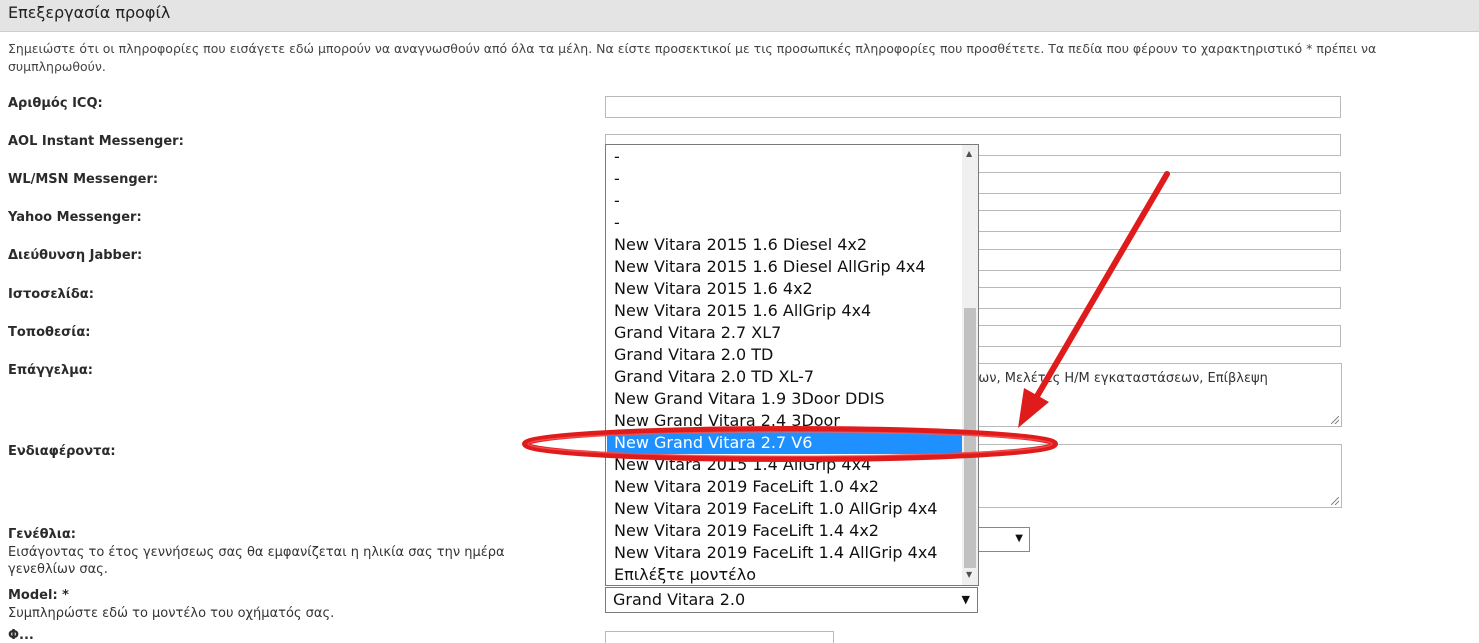 This screenshot has height=643, width=1479. What do you see at coordinates (785, 311) in the screenshot?
I see `model-option: New Vitara 2015 1.6 AllGrip 4x4` at bounding box center [785, 311].